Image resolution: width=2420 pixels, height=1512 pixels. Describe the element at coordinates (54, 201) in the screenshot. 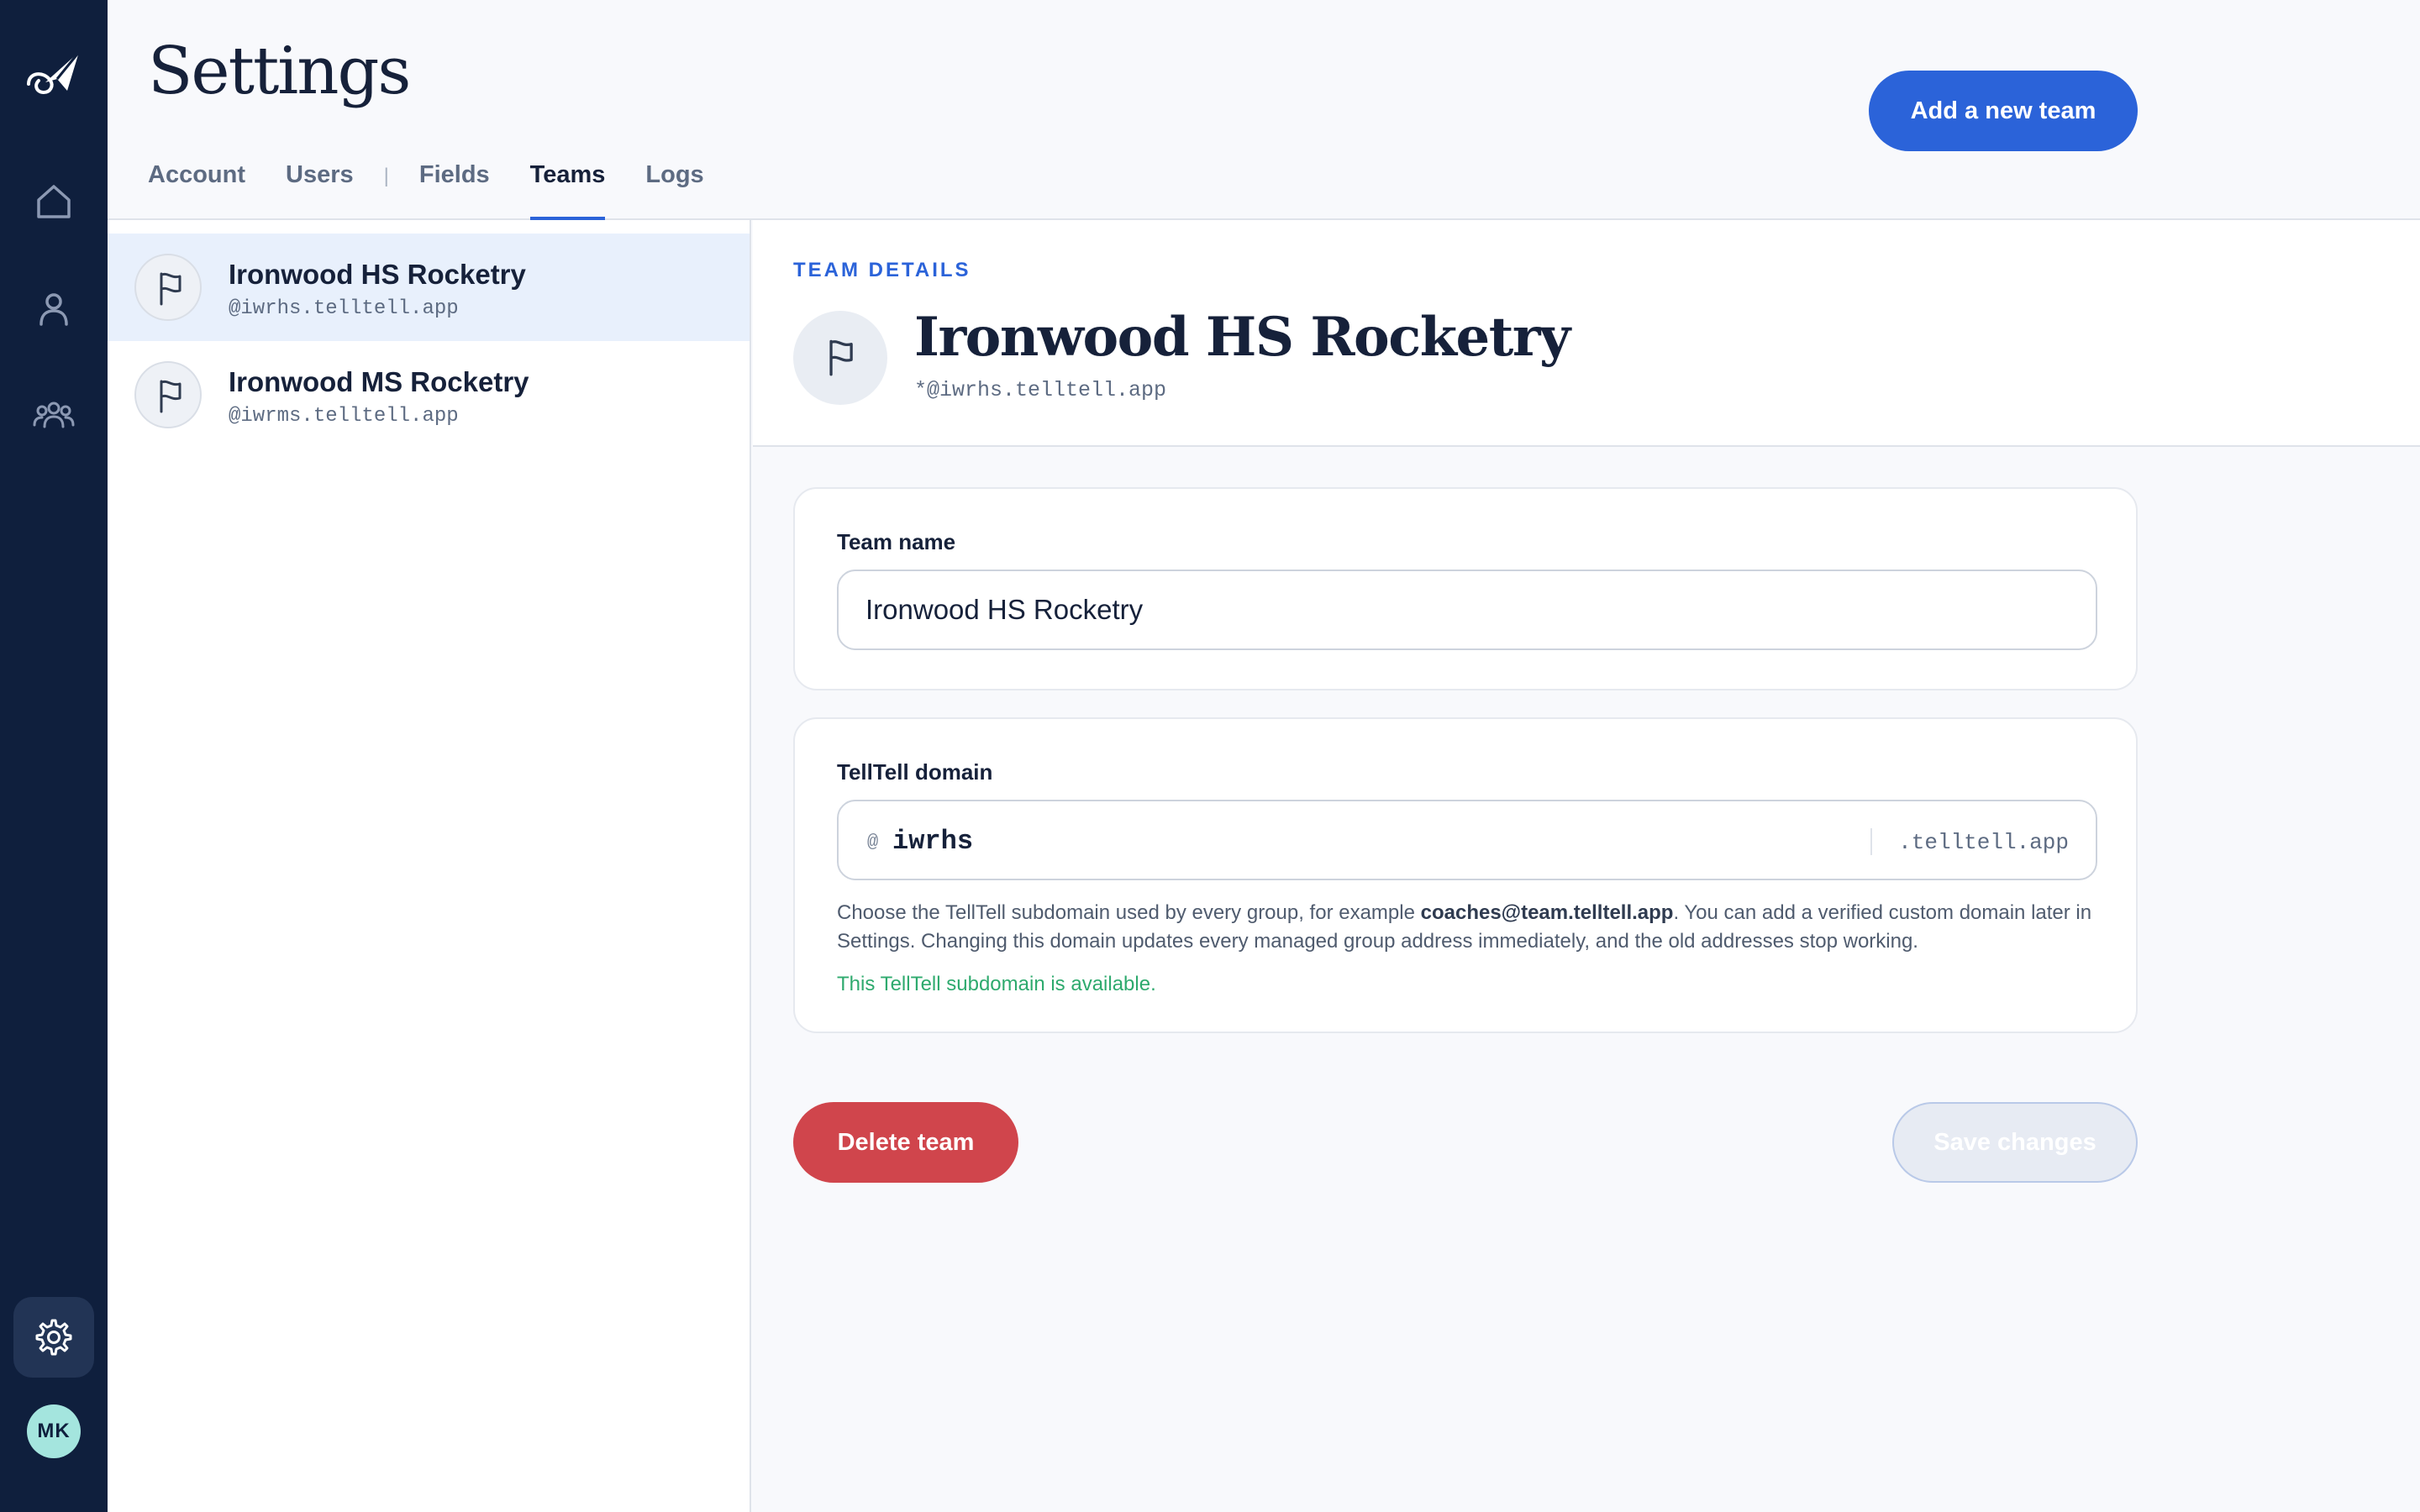

I see `home-icon` at that location.